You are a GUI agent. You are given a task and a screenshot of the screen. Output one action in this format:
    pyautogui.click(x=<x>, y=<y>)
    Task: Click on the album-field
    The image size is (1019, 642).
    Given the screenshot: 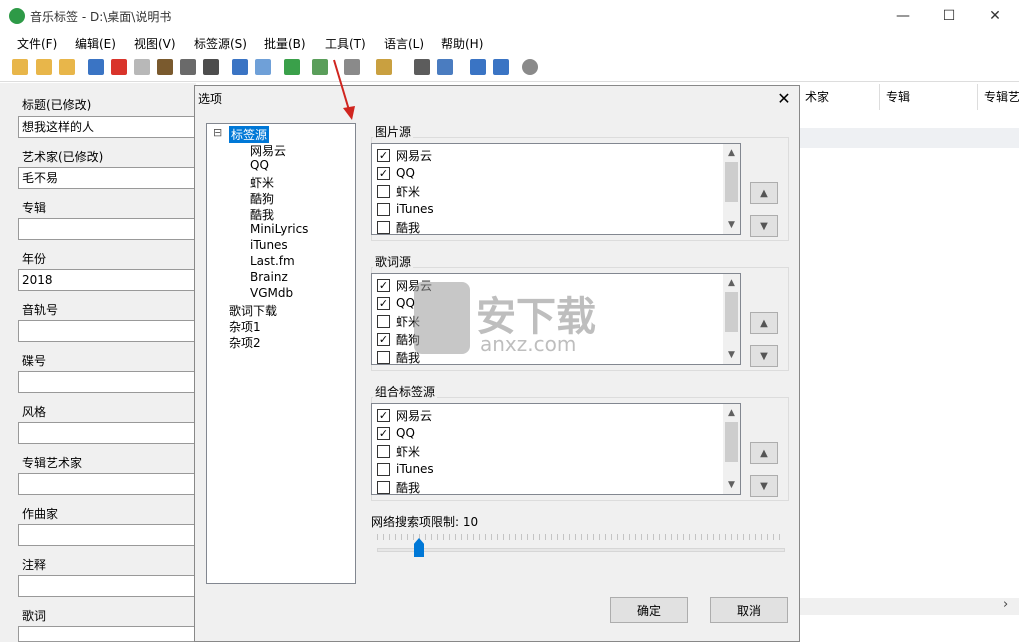 What is the action you would take?
    pyautogui.click(x=107, y=229)
    